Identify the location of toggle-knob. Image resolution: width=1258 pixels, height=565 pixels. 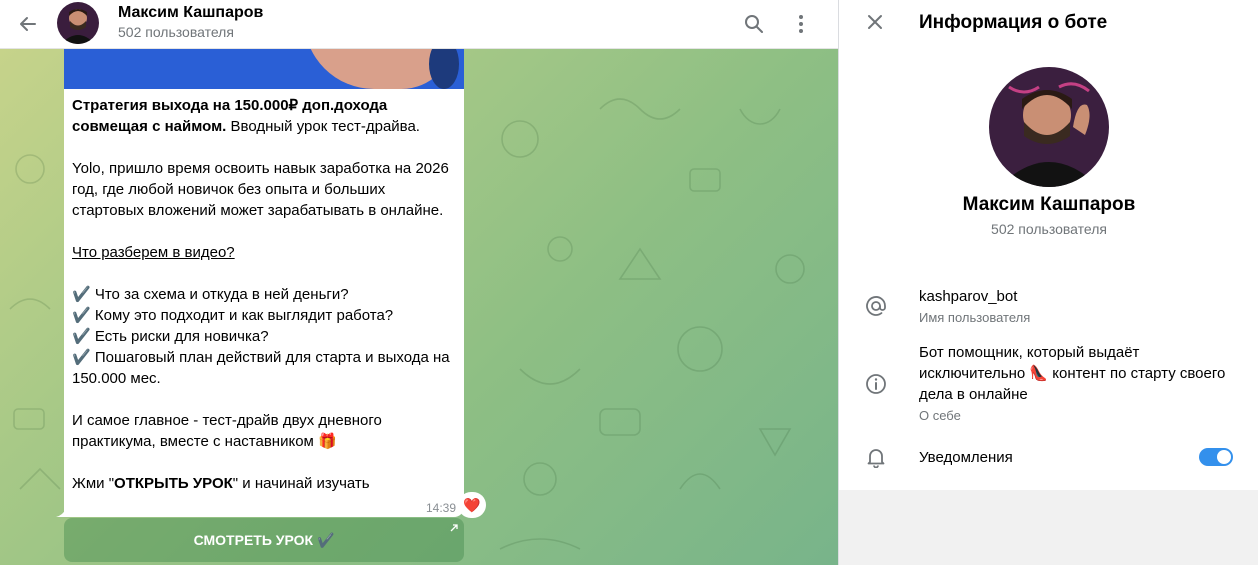
(1224, 457).